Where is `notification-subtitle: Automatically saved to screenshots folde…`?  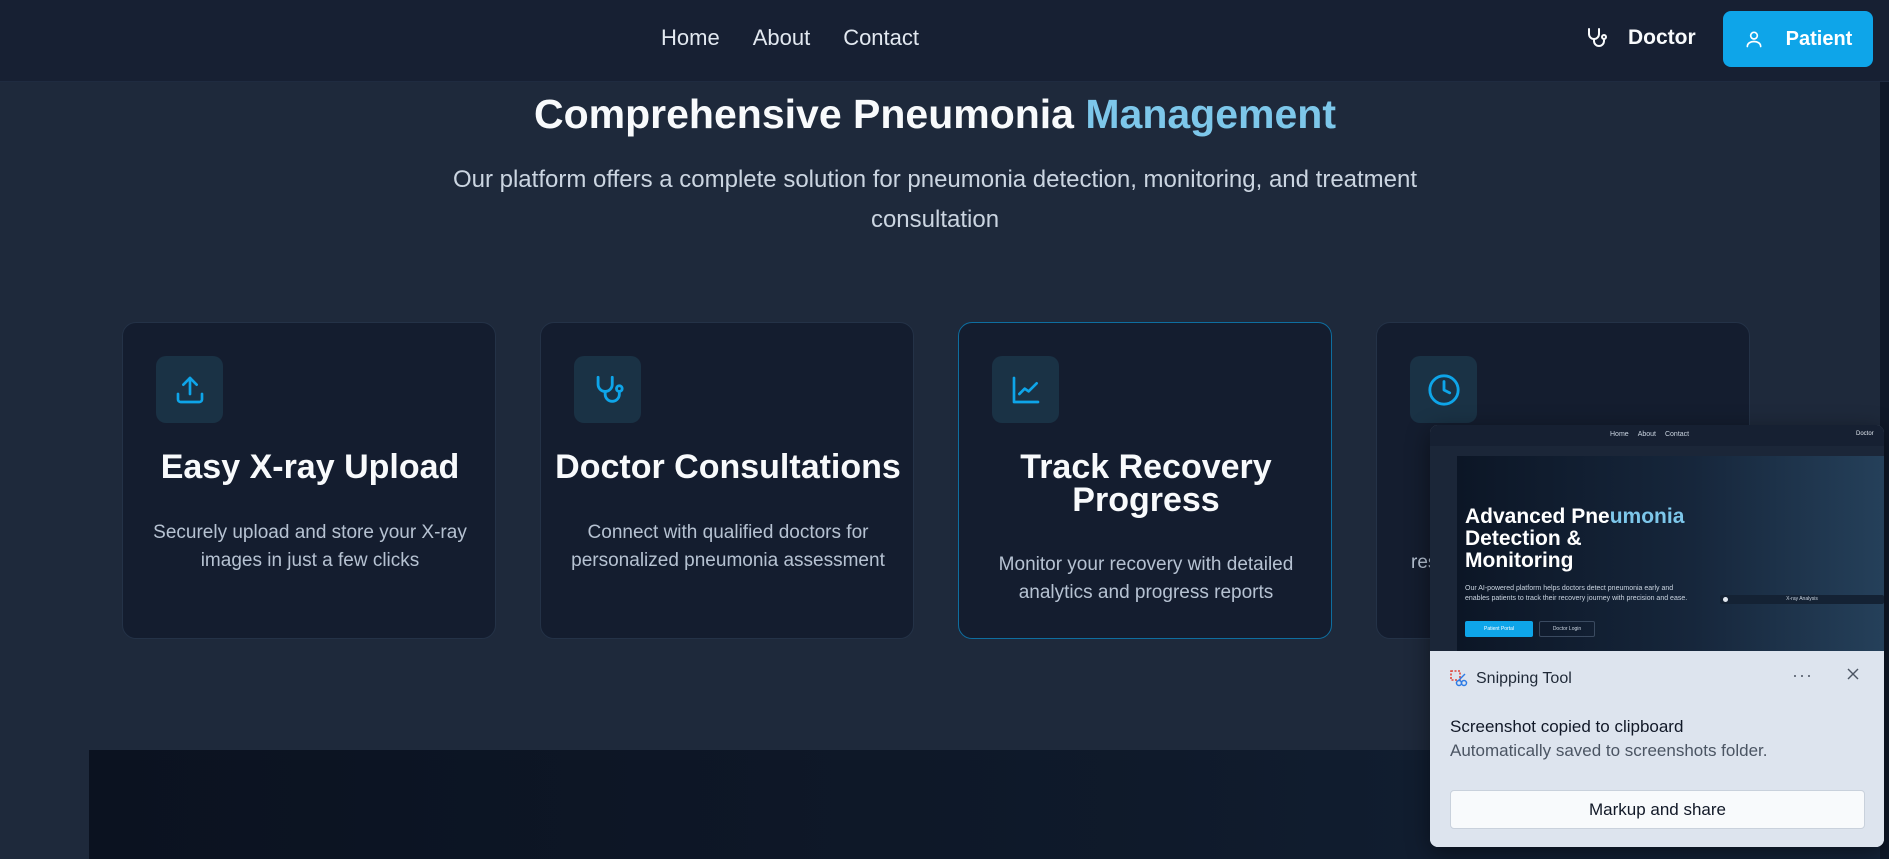 notification-subtitle: Automatically saved to screenshots folde… is located at coordinates (1609, 750).